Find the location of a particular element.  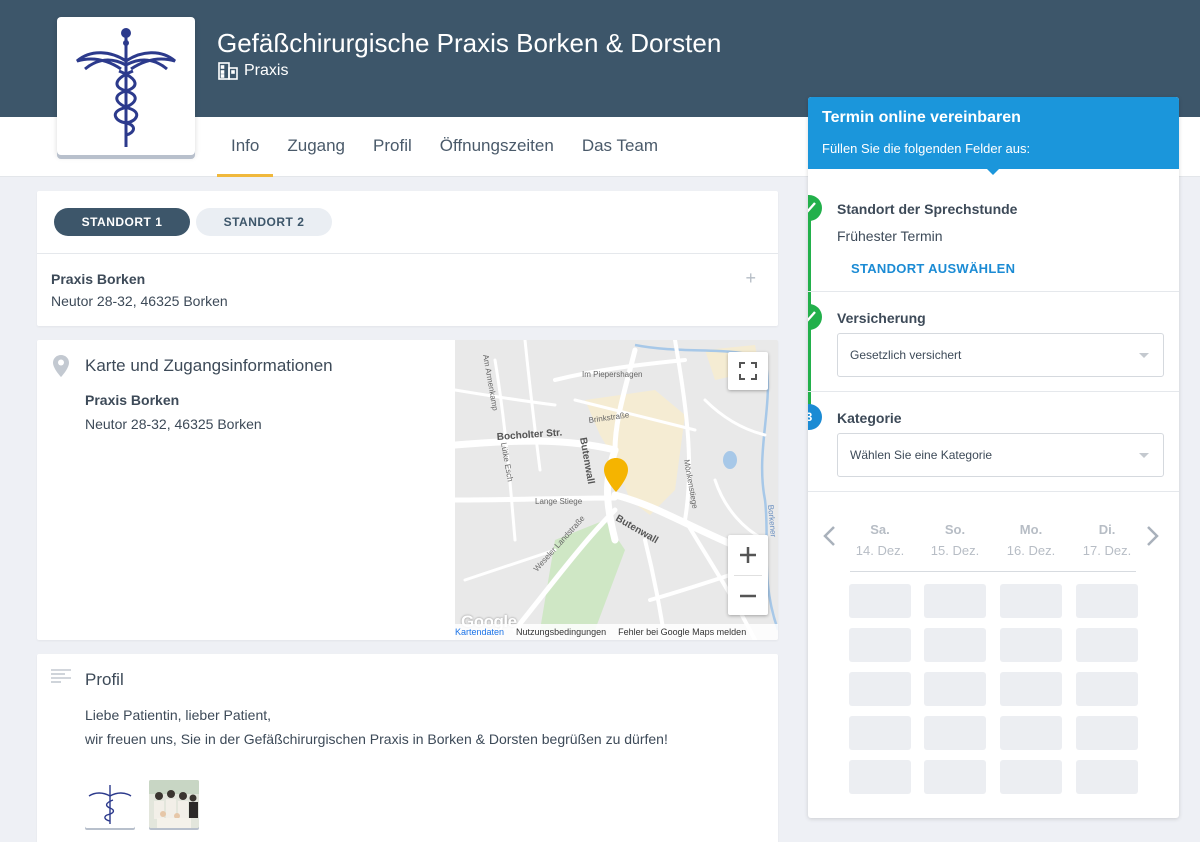

fullscreen-icon is located at coordinates (748, 371).